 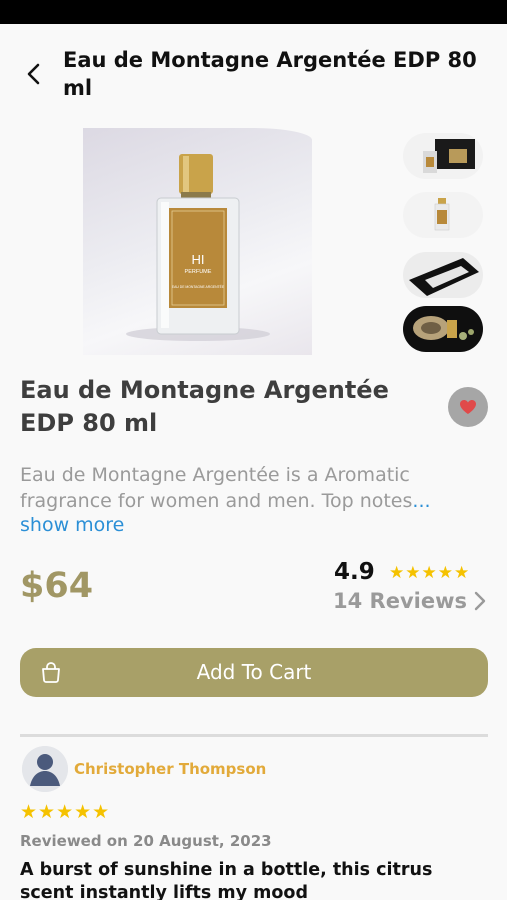 I want to click on back-button, so click(x=34, y=74).